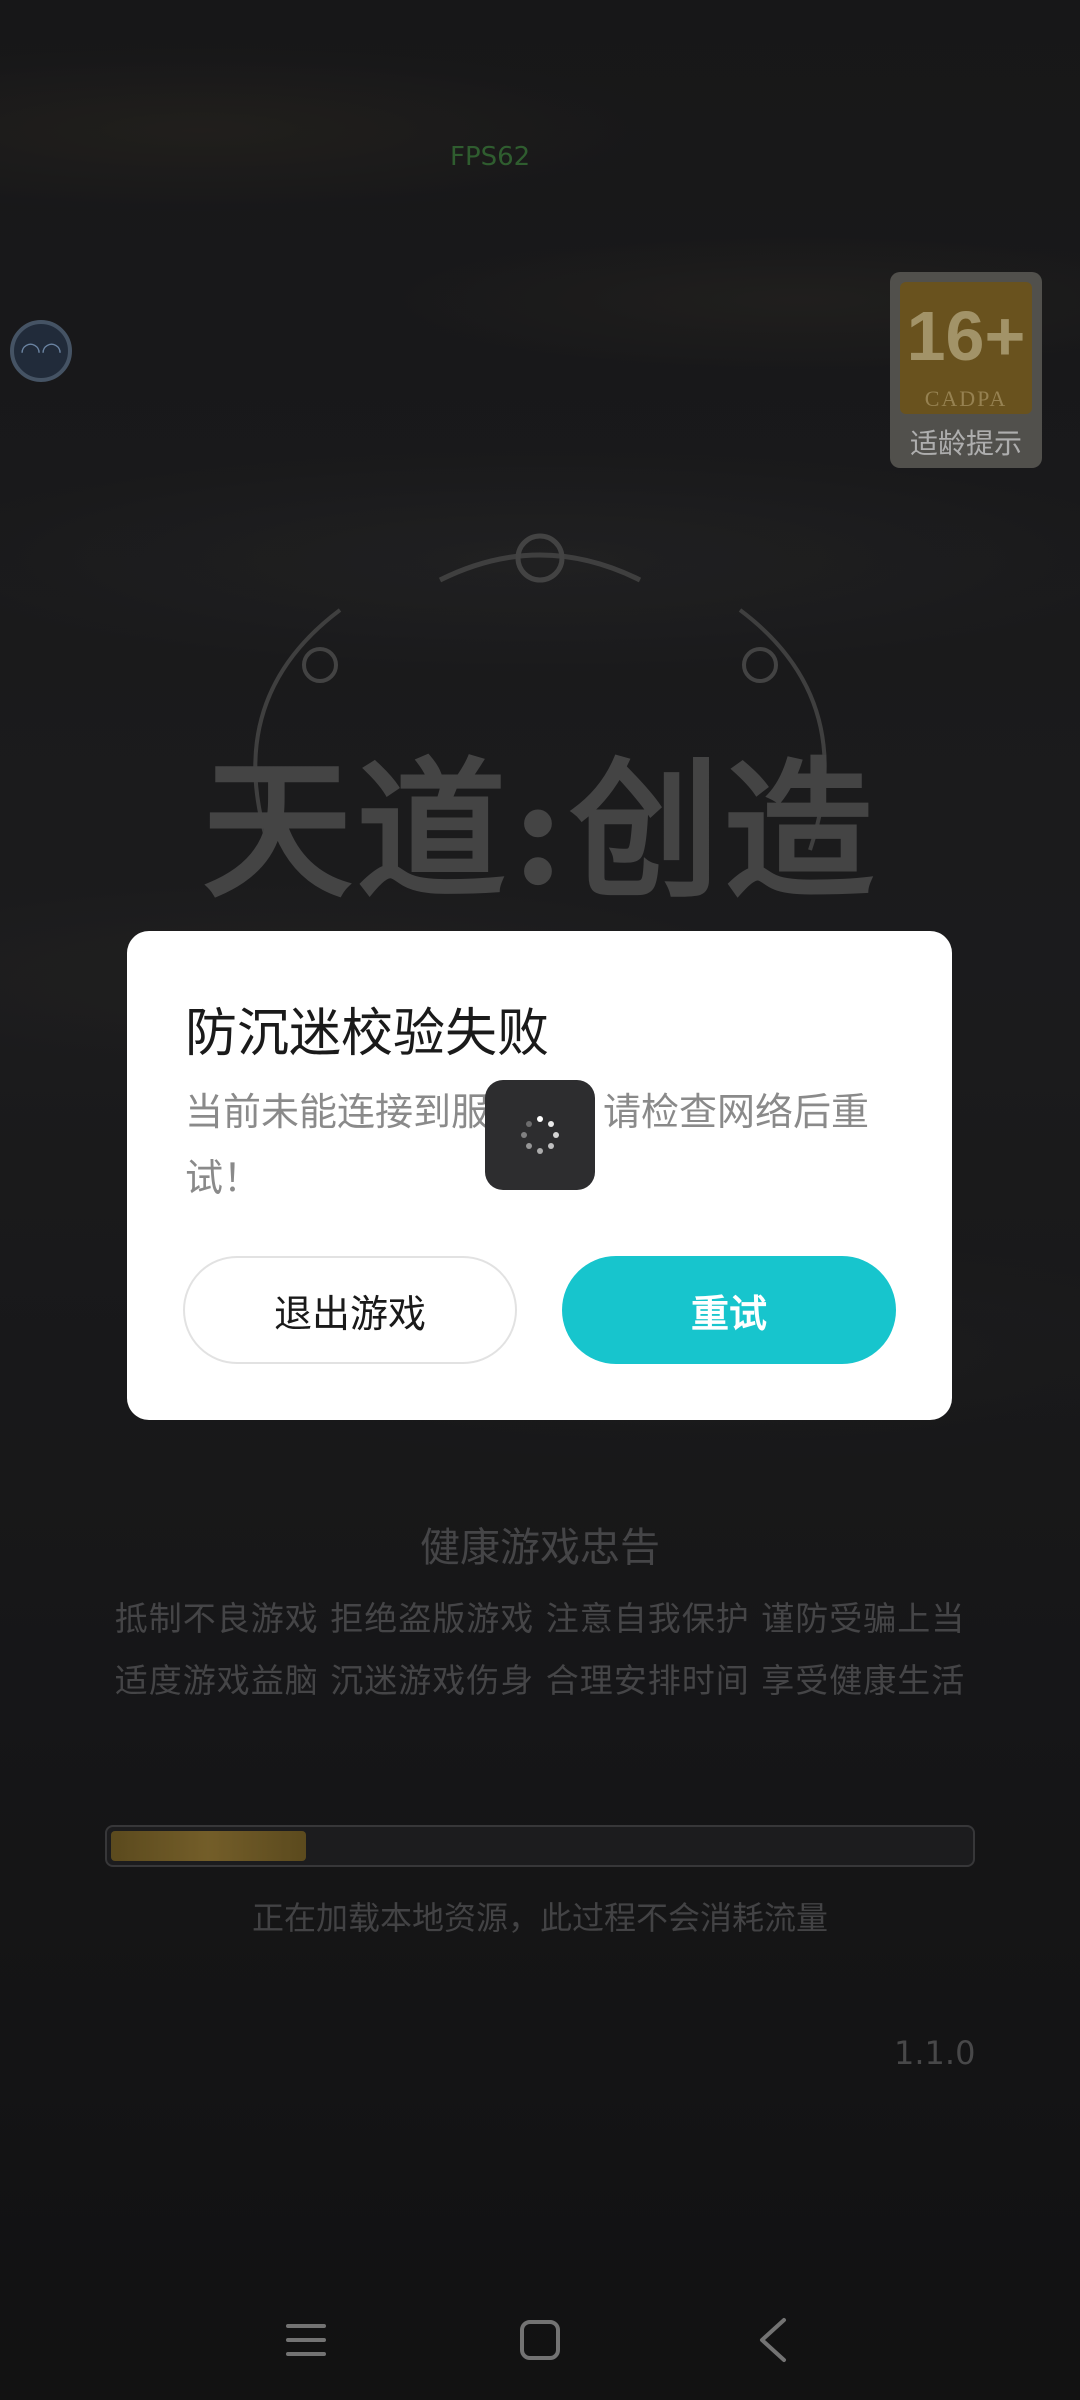 This screenshot has height=2400, width=1080. Describe the element at coordinates (367, 1034) in the screenshot. I see `dialog-title: 防沉迷校验失败` at that location.